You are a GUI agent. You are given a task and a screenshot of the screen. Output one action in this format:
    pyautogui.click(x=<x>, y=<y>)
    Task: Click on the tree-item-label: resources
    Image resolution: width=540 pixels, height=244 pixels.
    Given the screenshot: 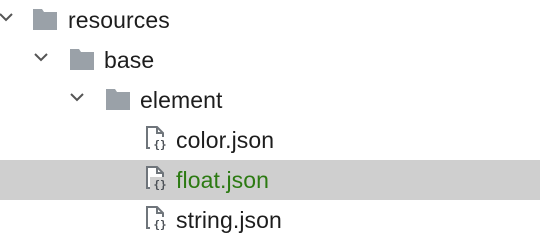 What is the action you would take?
    pyautogui.click(x=119, y=20)
    